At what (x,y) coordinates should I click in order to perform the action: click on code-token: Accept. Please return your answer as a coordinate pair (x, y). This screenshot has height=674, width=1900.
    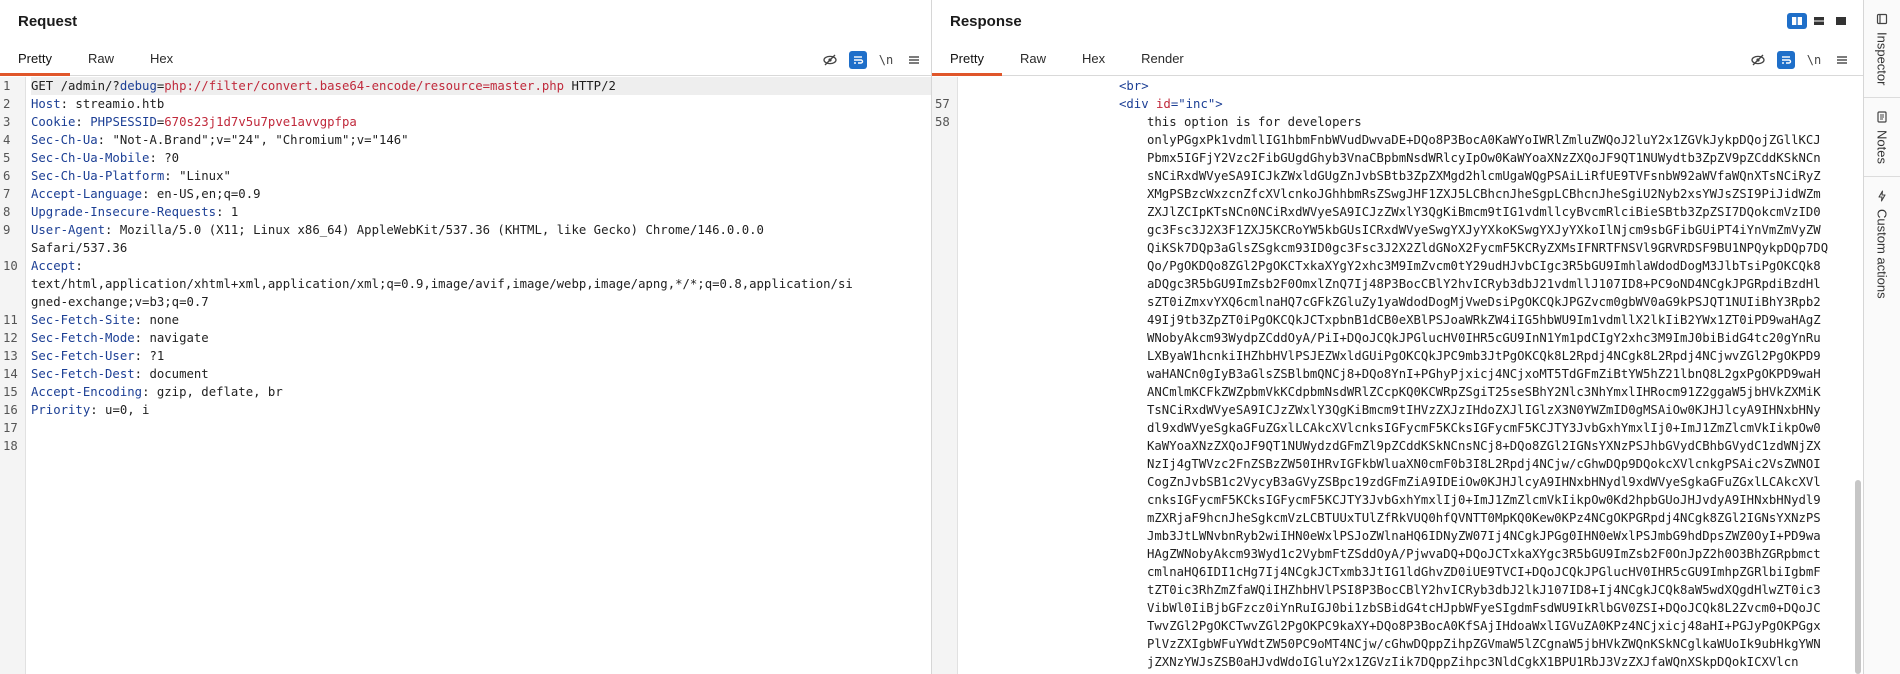
    Looking at the image, I should click on (53, 266).